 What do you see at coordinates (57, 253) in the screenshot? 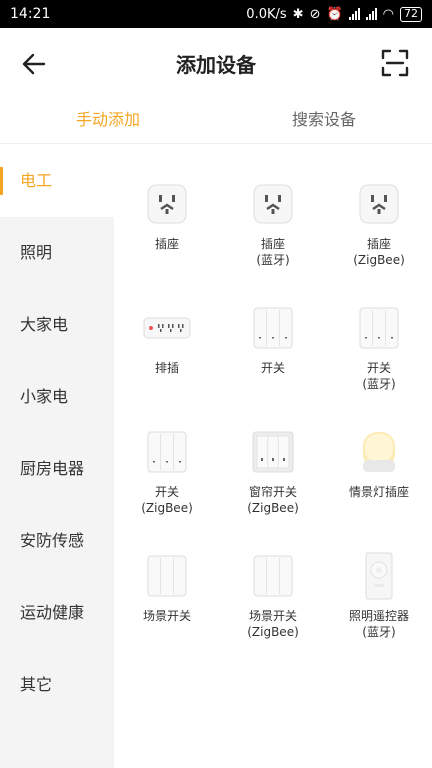
I see `sidebar-item-lighting: 照明` at bounding box center [57, 253].